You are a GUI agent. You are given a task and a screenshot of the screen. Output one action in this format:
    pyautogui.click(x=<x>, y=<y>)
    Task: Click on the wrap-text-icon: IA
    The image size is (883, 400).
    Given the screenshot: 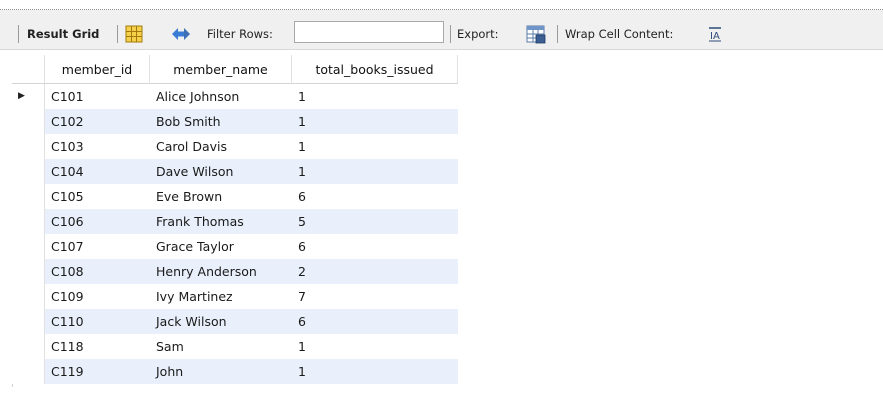 What is the action you would take?
    pyautogui.click(x=716, y=34)
    